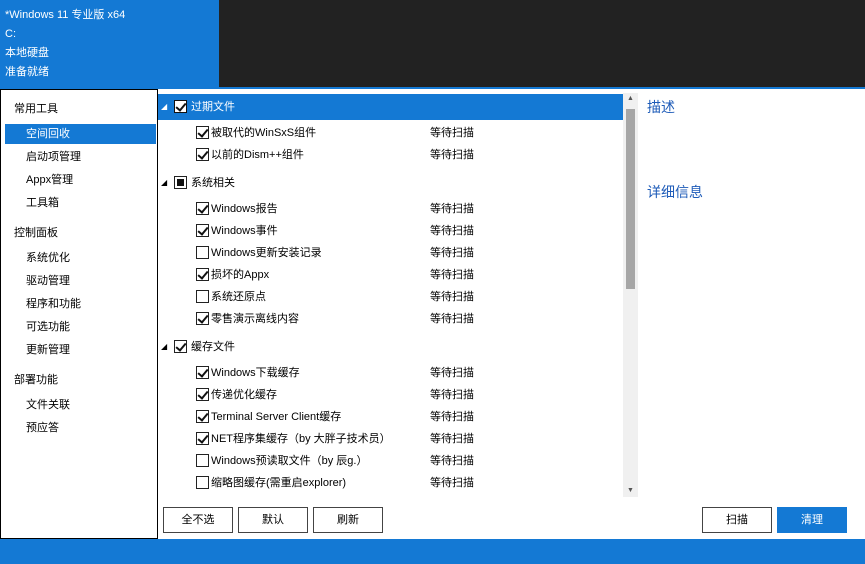 The image size is (865, 564). Describe the element at coordinates (80, 405) in the screenshot. I see `sidebar-item-file-association: 文件关联` at that location.